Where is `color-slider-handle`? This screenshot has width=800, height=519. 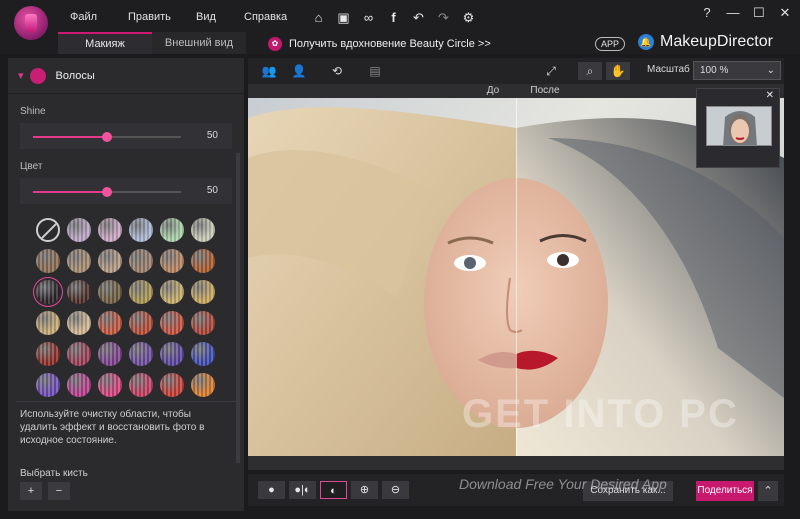 color-slider-handle is located at coordinates (107, 192).